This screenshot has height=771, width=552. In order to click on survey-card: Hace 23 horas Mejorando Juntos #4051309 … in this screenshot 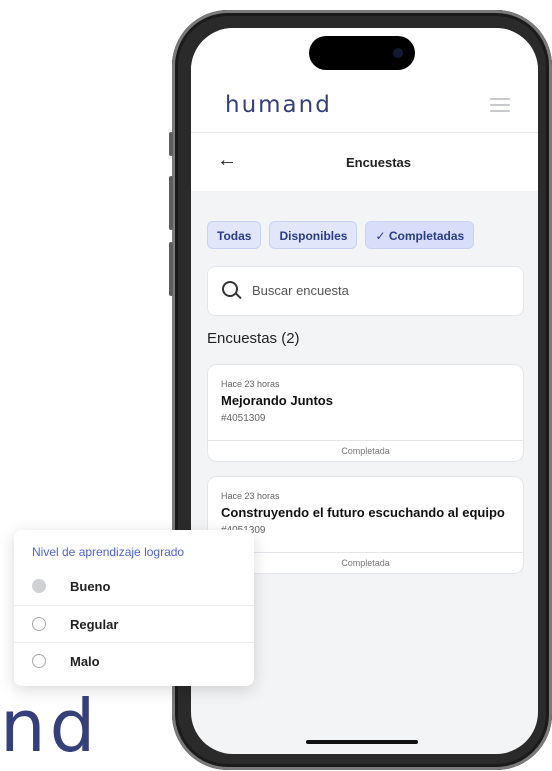, I will do `click(365, 413)`.